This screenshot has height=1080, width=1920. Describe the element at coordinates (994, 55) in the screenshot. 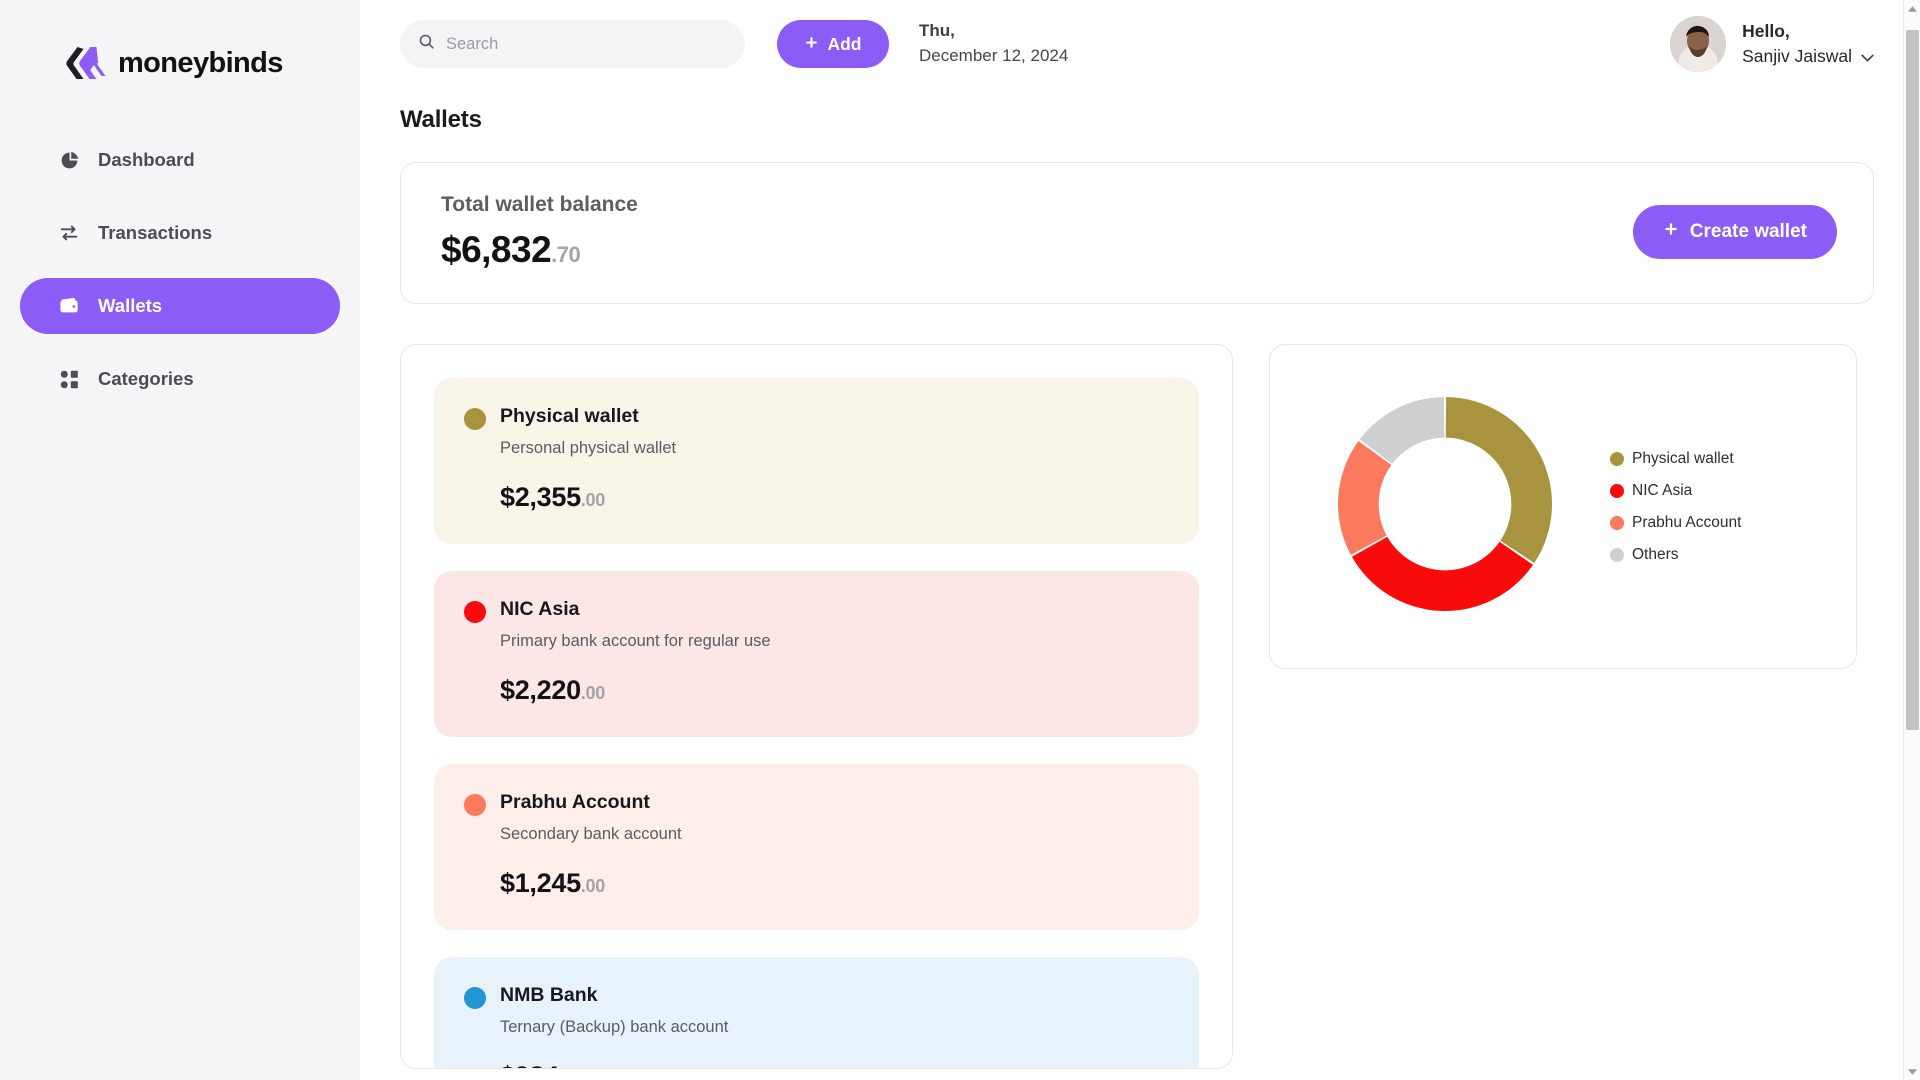

I see `date-full: December 12, 2024` at that location.